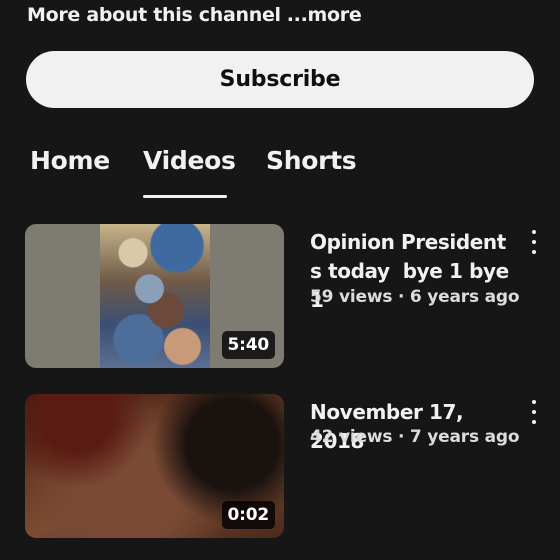 The width and height of the screenshot is (560, 560). What do you see at coordinates (311, 160) in the screenshot?
I see `tab-shorts: Shorts` at bounding box center [311, 160].